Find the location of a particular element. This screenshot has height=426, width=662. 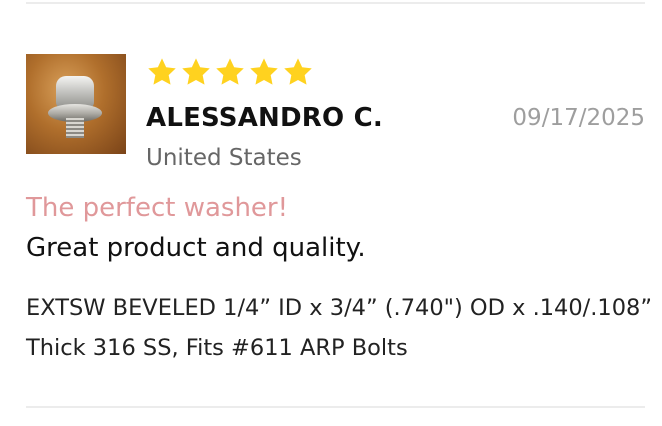

review-date: 09/17/2025 is located at coordinates (578, 118).